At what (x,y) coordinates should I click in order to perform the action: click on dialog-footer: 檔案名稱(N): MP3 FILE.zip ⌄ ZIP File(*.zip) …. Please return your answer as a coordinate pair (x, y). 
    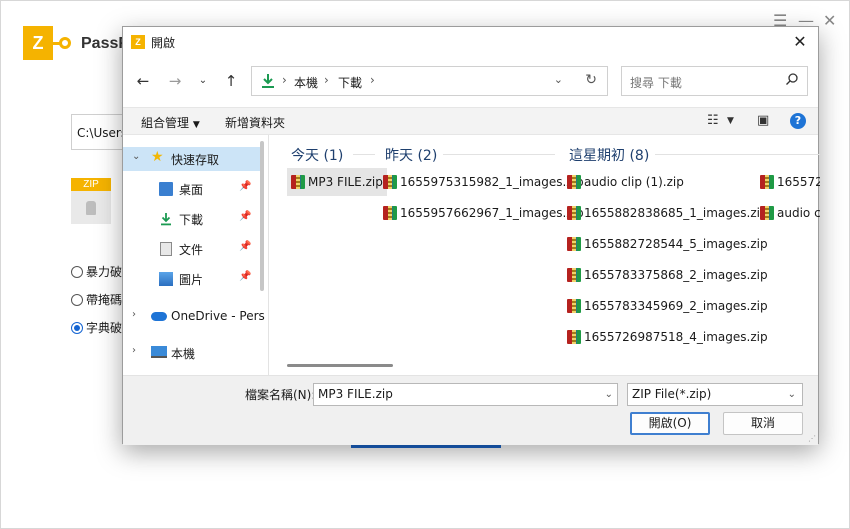
    Looking at the image, I should click on (470, 410).